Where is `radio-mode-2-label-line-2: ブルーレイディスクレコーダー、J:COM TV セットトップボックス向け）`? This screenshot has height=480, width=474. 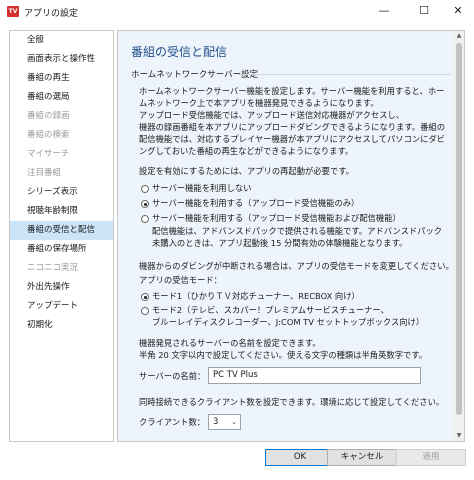 radio-mode-2-label-line-2: ブルーレイディスクレコーダー、J:COM TV セットトップボックス向け） is located at coordinates (288, 322).